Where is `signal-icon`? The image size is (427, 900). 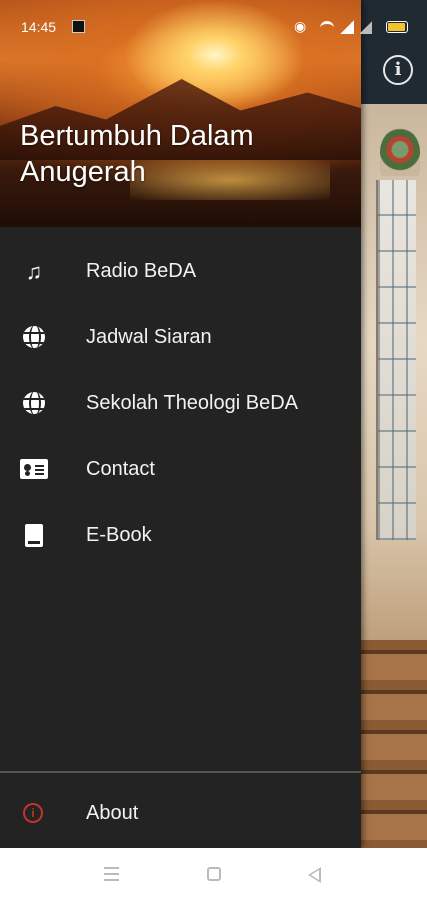 signal-icon is located at coordinates (347, 27).